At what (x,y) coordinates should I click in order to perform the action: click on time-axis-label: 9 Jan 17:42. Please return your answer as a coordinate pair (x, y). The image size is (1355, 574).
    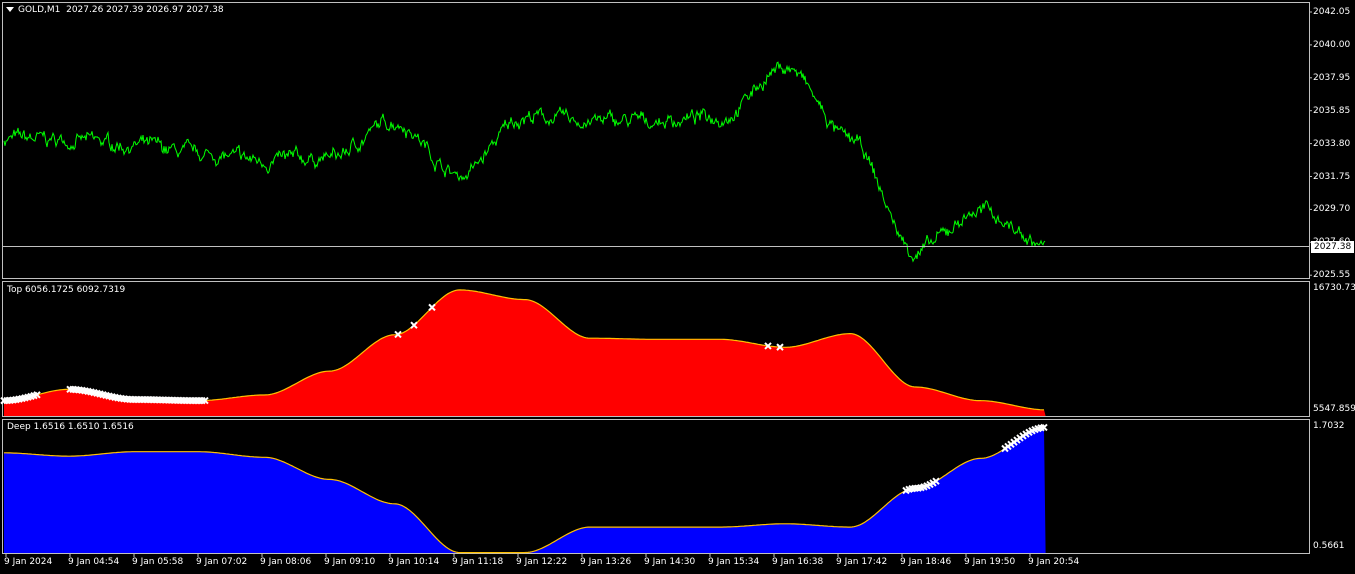
    Looking at the image, I should click on (862, 562).